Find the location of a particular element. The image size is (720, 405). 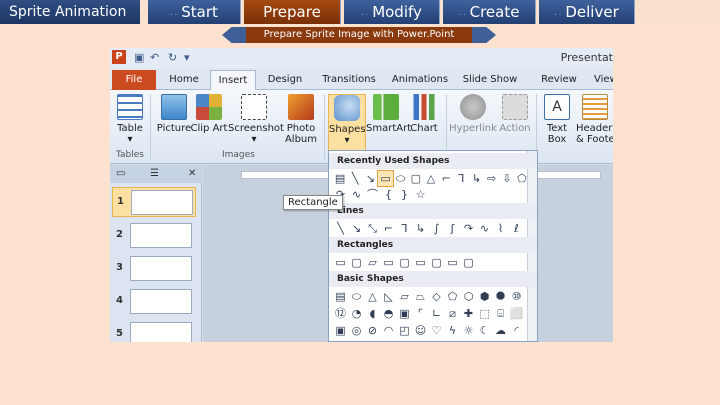

snip-rectangle-shape-icon: ▢ is located at coordinates (404, 262).